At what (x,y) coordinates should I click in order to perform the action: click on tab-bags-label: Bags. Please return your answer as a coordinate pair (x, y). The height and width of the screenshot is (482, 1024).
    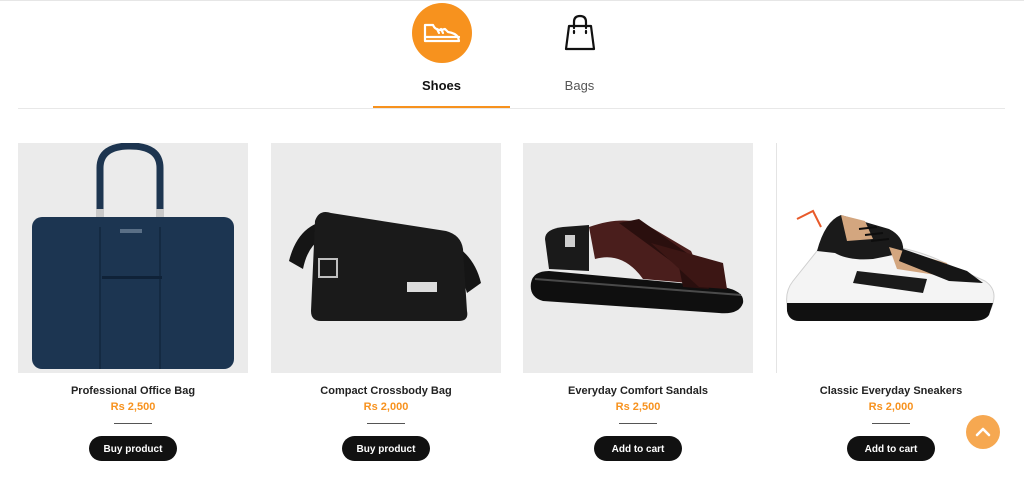
    Looking at the image, I should click on (579, 85).